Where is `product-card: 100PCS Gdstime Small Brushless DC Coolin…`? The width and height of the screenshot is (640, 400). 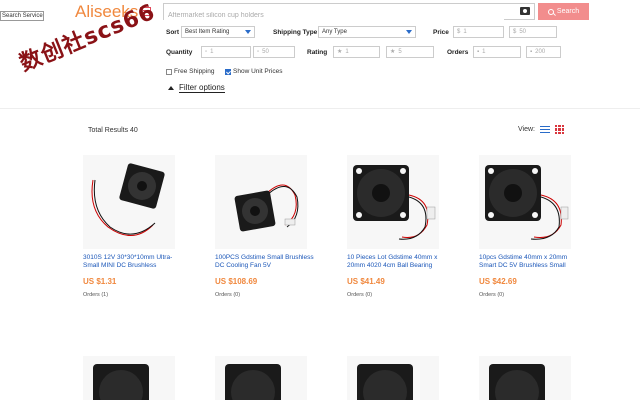 product-card: 100PCS Gdstime Small Brushless DC Coolin… is located at coordinates (270, 226).